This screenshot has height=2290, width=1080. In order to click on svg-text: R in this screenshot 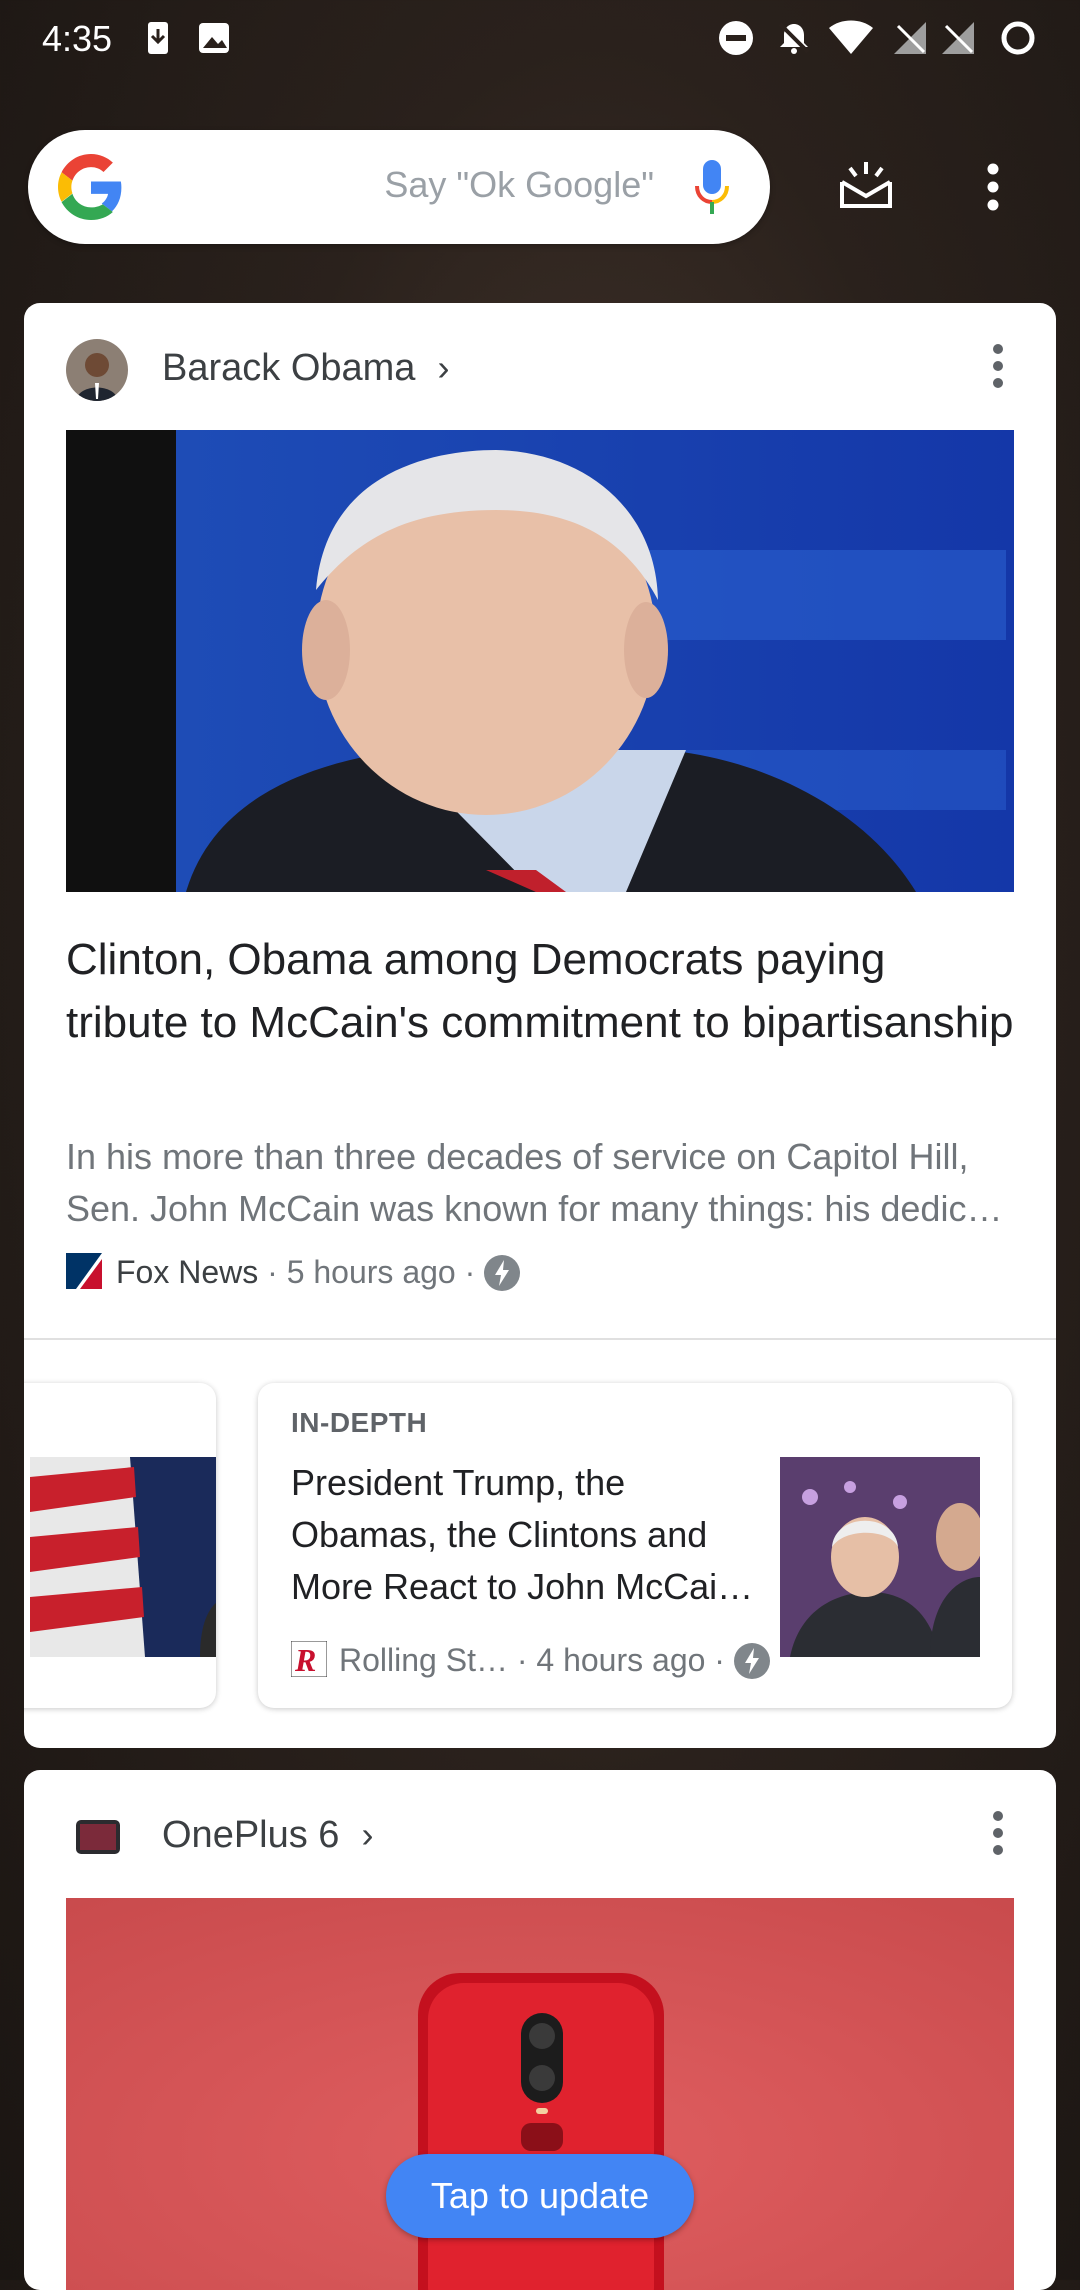, I will do `click(305, 1659)`.